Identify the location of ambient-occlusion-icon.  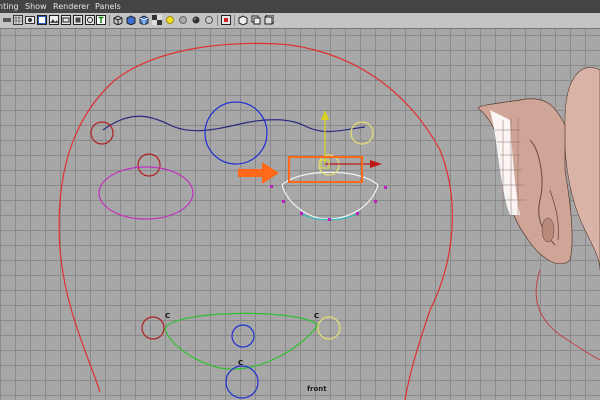
(209, 20).